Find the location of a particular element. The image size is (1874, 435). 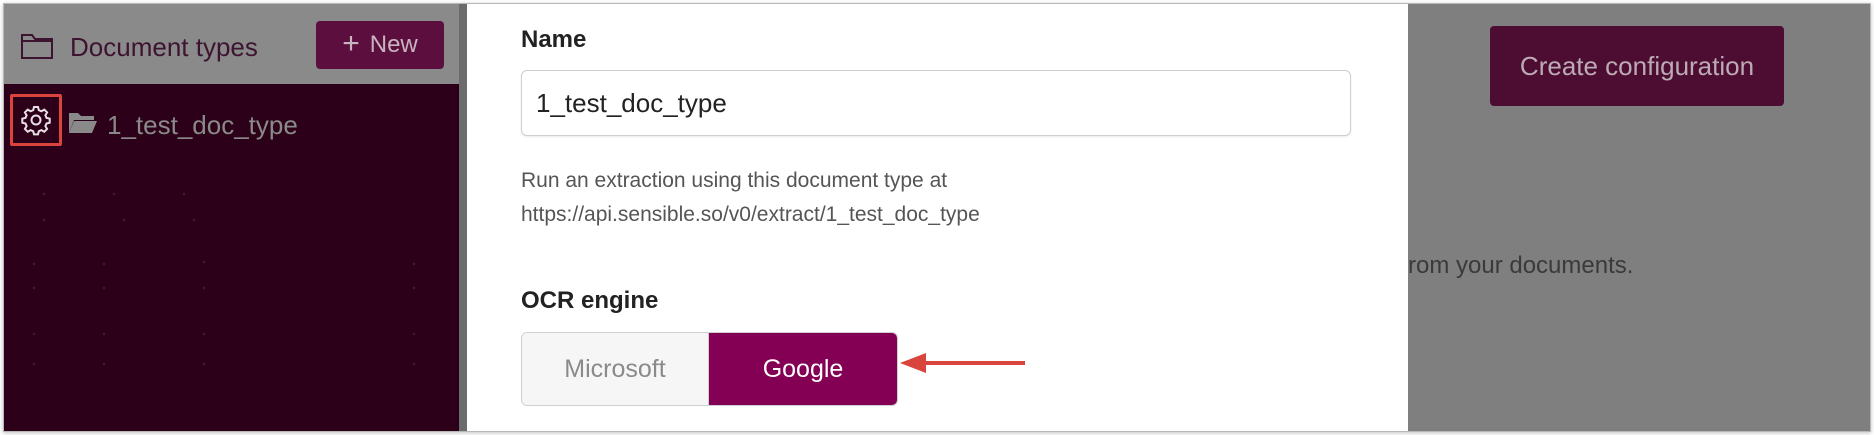

ocr-engine-toggle: Microsoft Google is located at coordinates (709, 369).